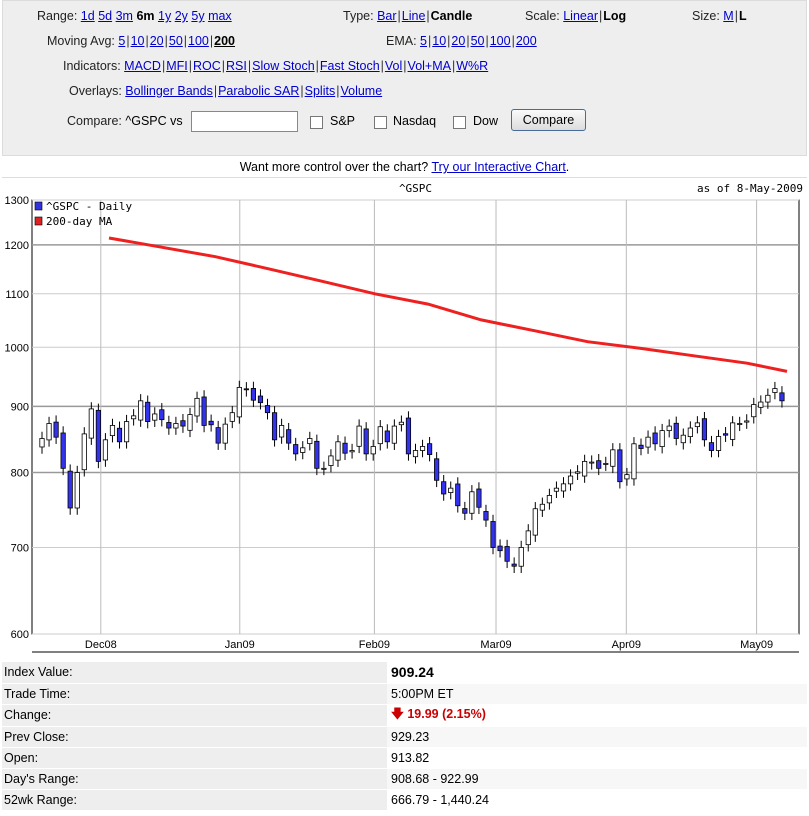 Image resolution: width=809 pixels, height=816 pixels. I want to click on ind-rsi: RSI, so click(236, 66).